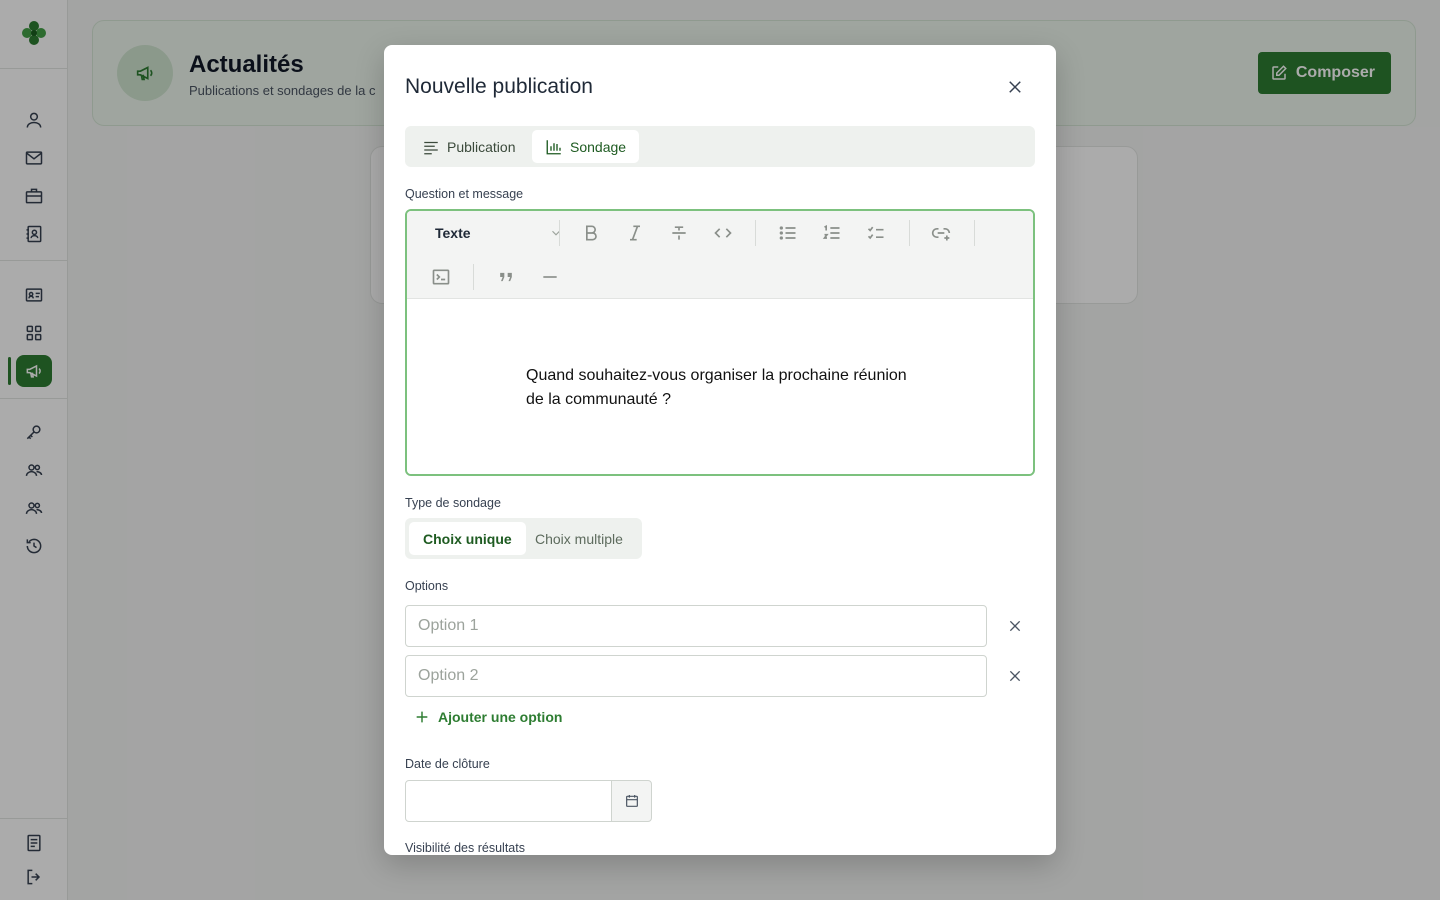 The height and width of the screenshot is (900, 1440). Describe the element at coordinates (431, 147) in the screenshot. I see `text-lines-icon` at that location.